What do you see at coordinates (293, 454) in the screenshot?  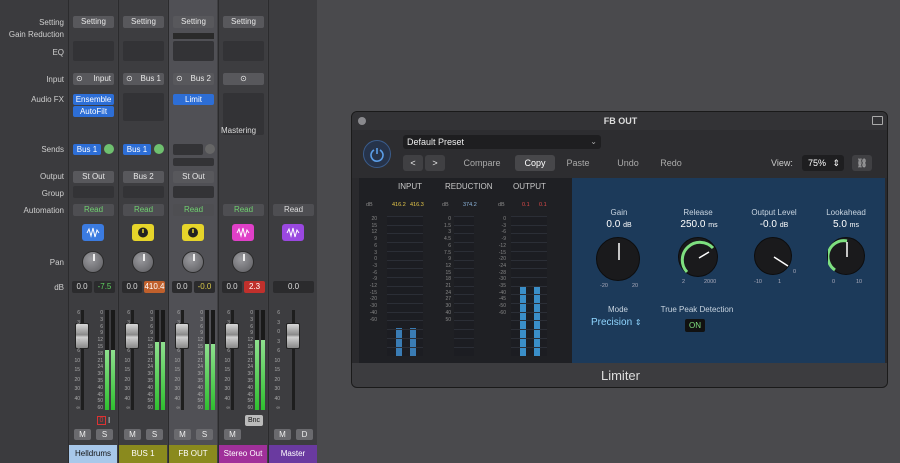 I see `channel-name: Master` at bounding box center [293, 454].